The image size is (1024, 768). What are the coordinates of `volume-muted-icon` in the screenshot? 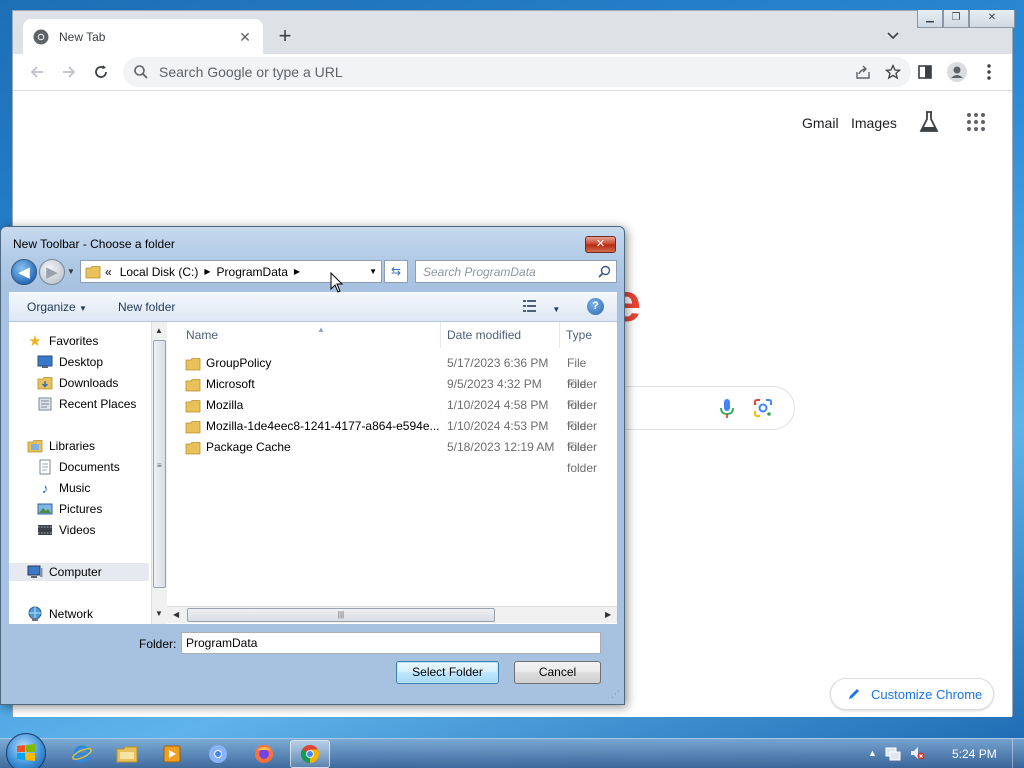 It's located at (917, 753).